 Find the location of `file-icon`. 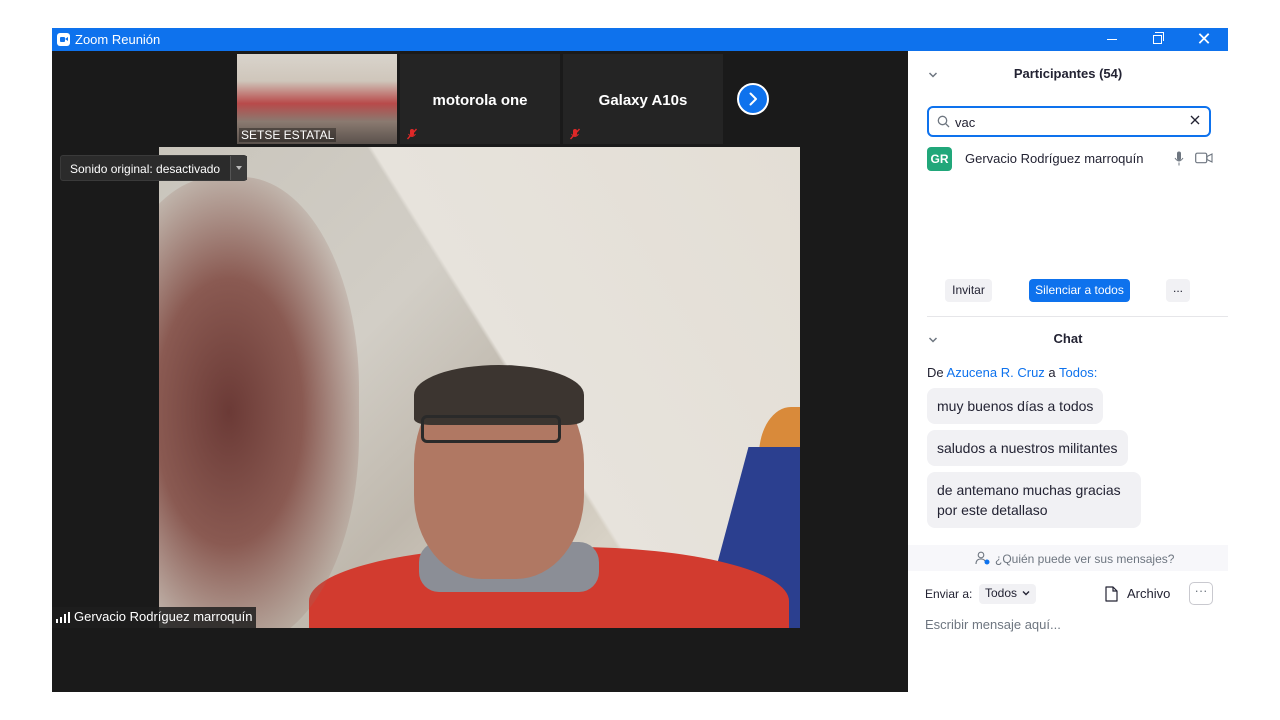

file-icon is located at coordinates (1111, 594).